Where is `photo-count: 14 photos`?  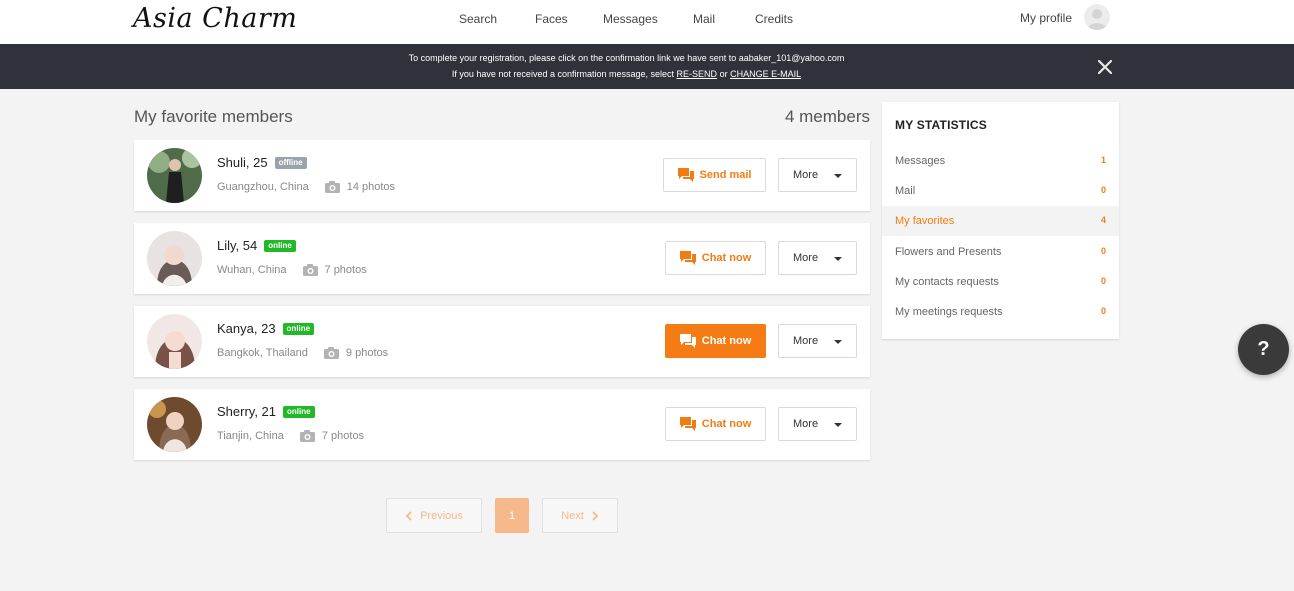
photo-count: 14 photos is located at coordinates (371, 187).